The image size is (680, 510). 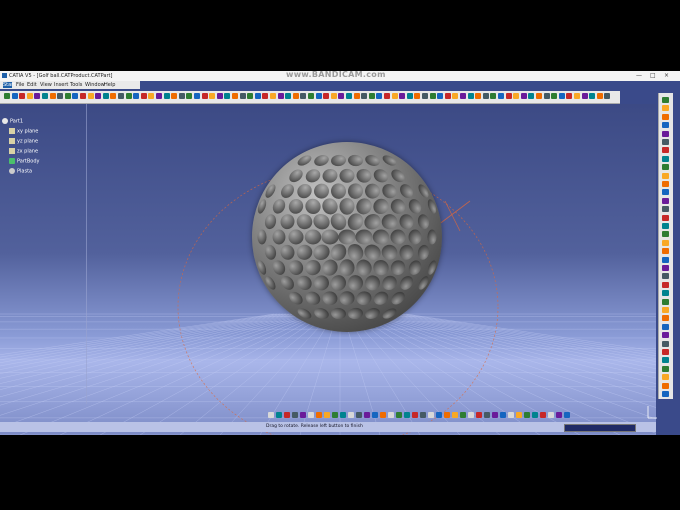 I want to click on command-input, so click(x=600, y=428).